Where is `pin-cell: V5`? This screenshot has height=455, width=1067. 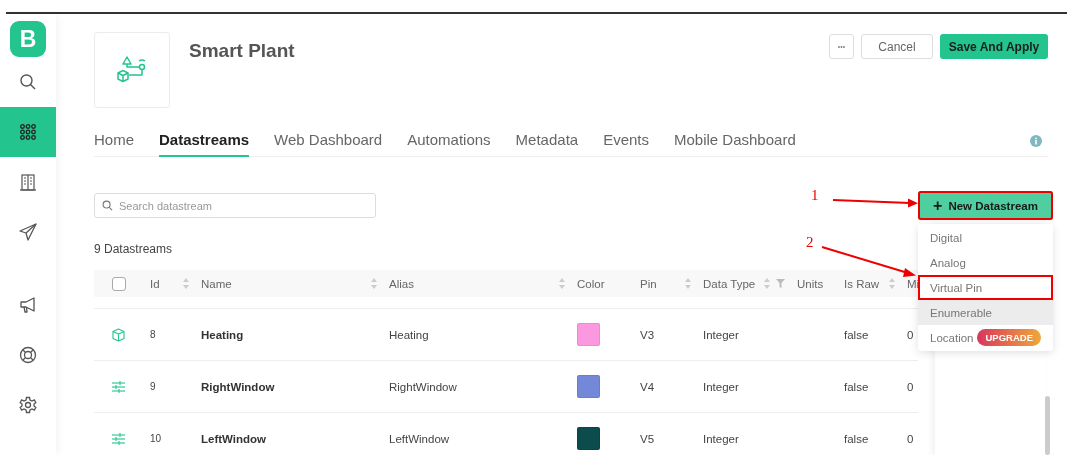 pin-cell: V5 is located at coordinates (647, 438).